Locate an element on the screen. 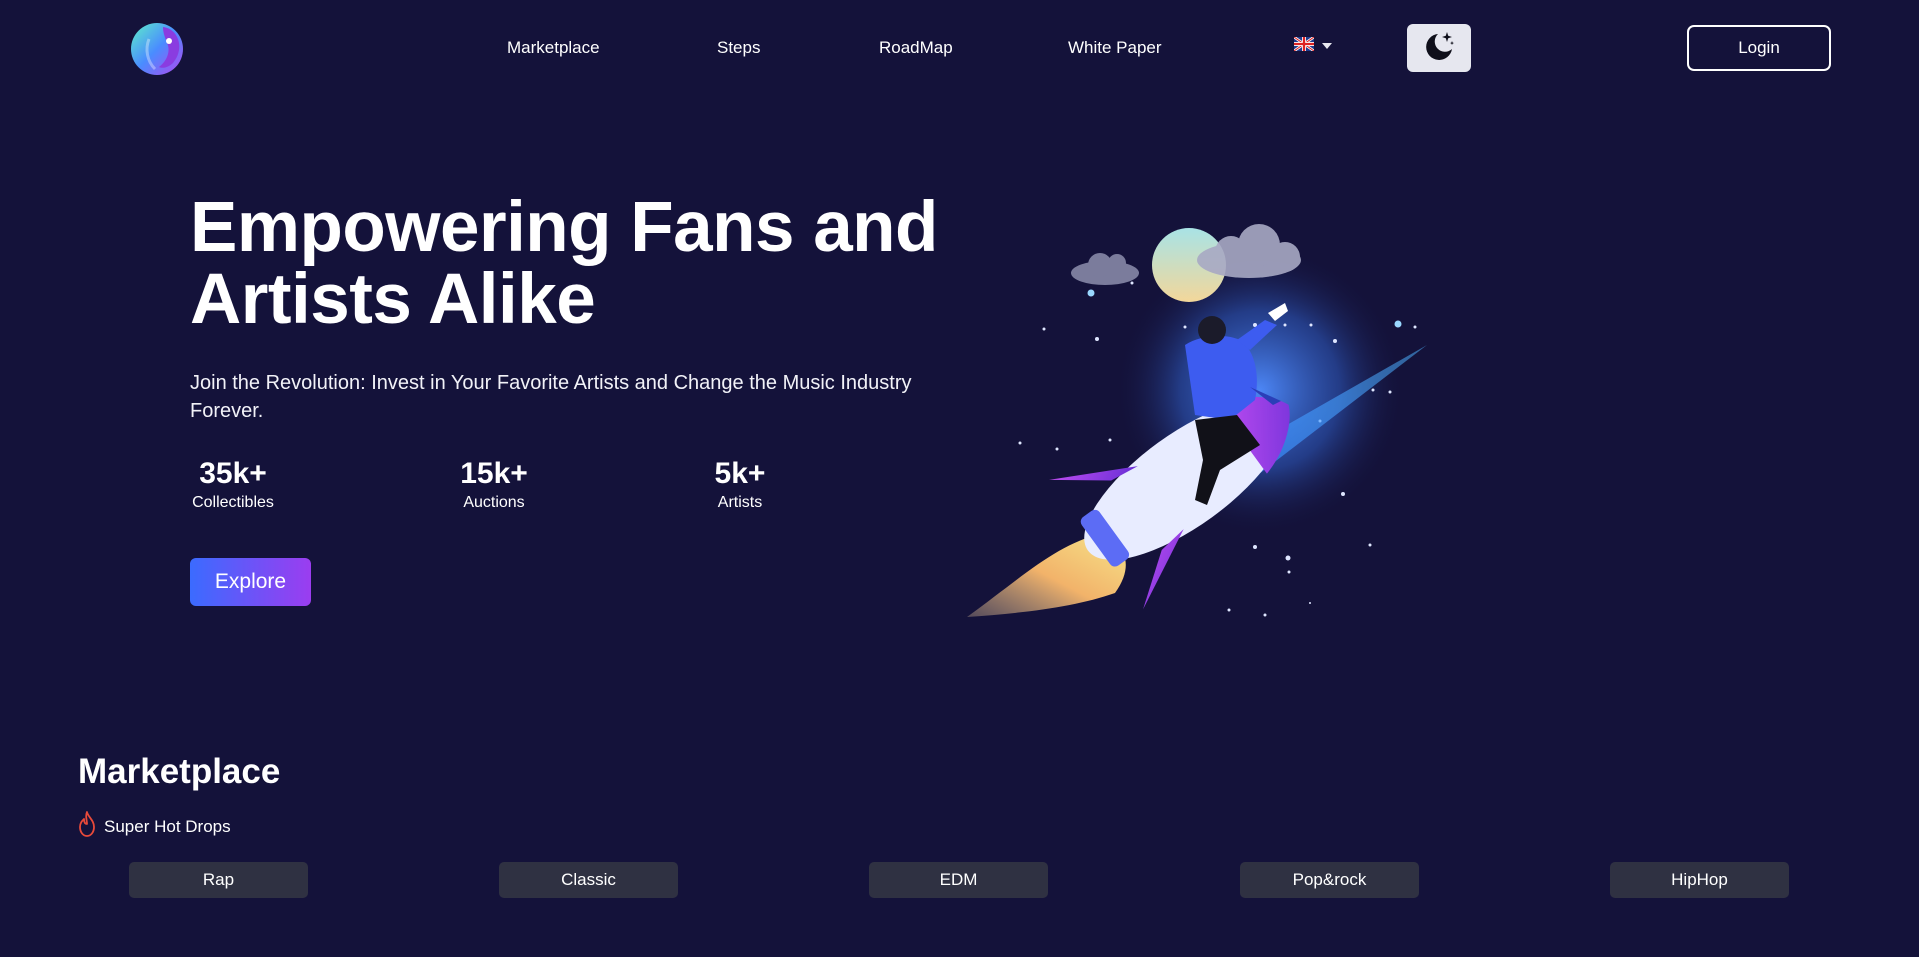 The height and width of the screenshot is (957, 1919). stat-artists: 5k+ Artists is located at coordinates (740, 485).